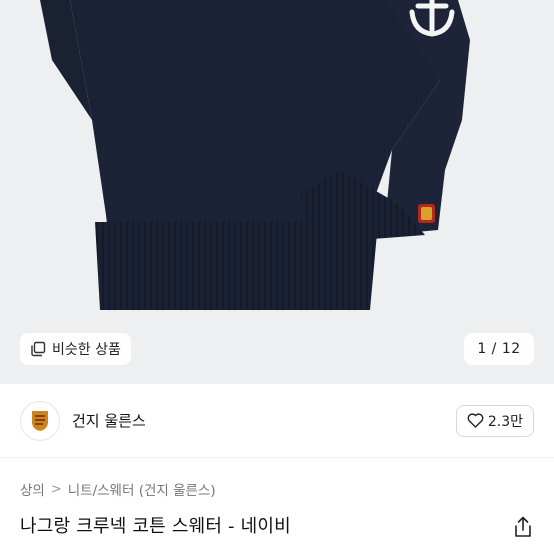  Describe the element at coordinates (38, 349) in the screenshot. I see `copy-squares-icon` at that location.